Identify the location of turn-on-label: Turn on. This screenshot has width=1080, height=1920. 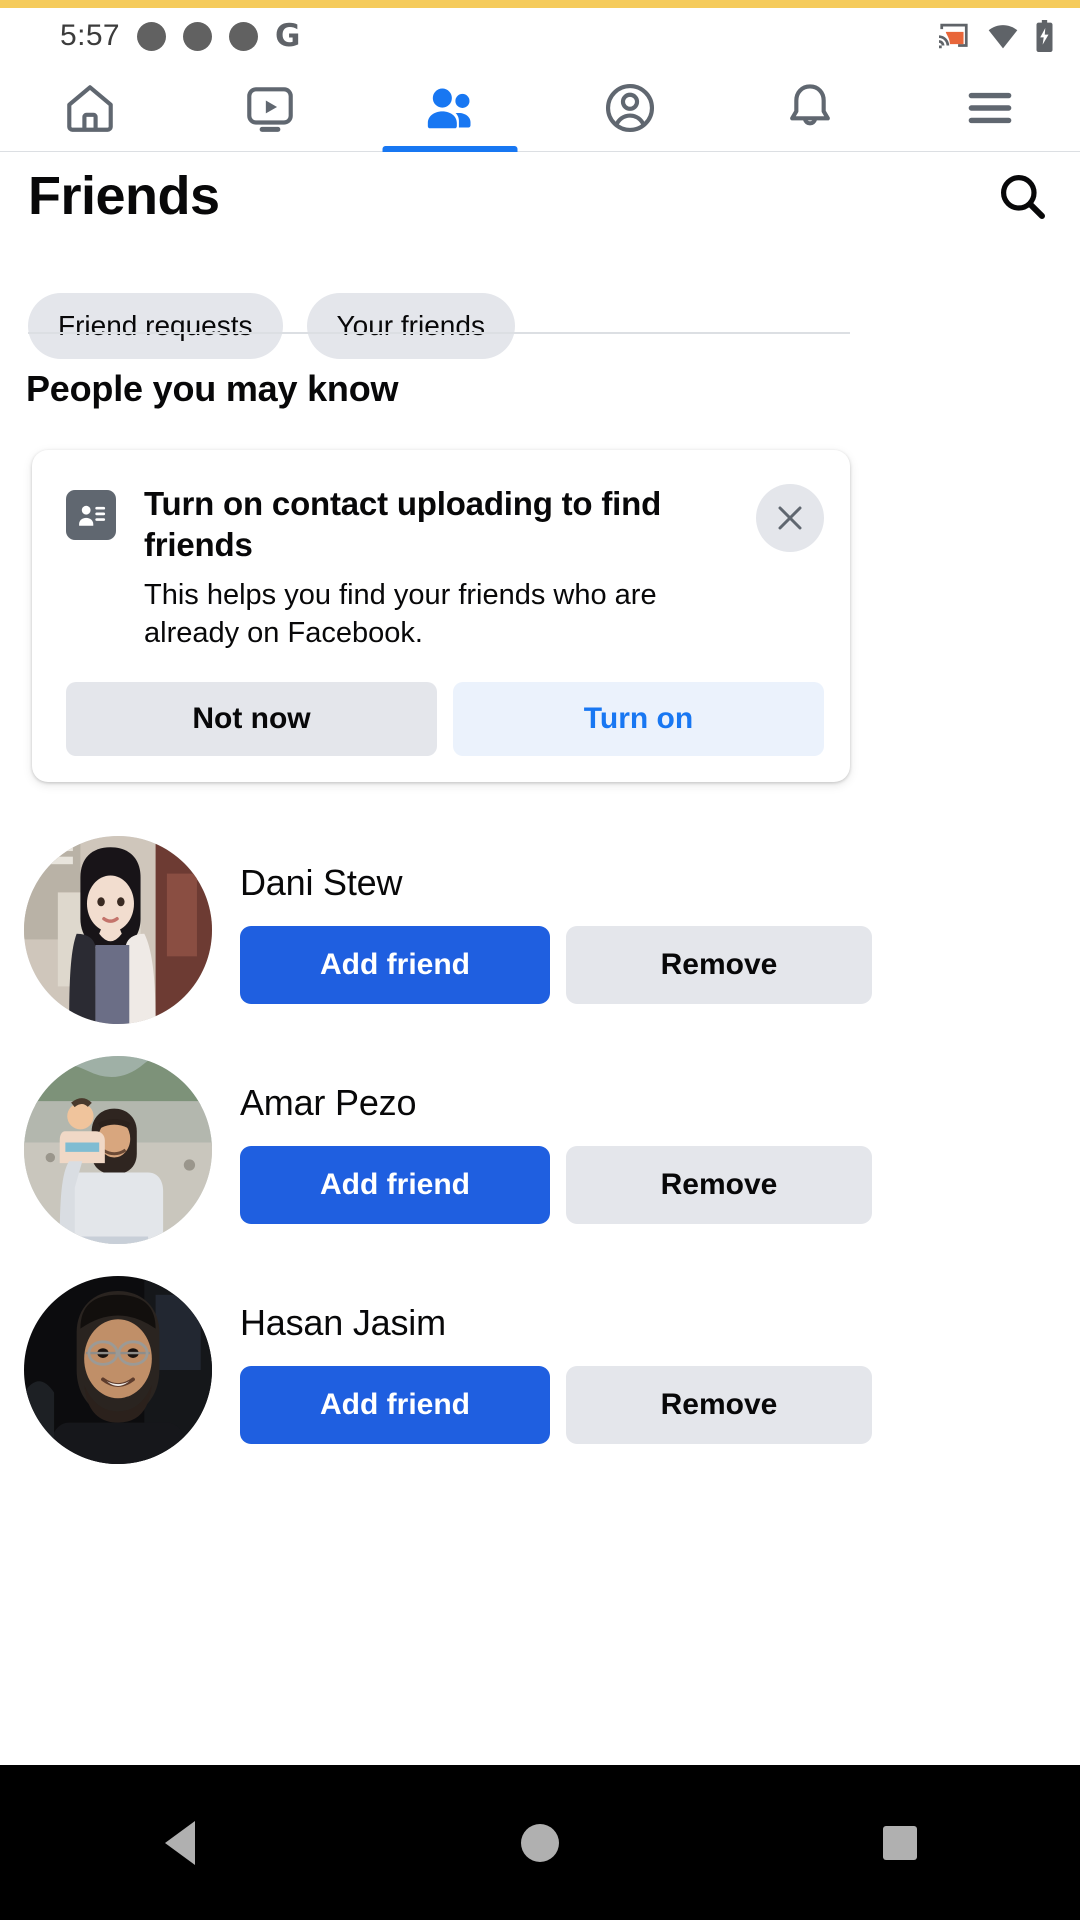
(638, 719).